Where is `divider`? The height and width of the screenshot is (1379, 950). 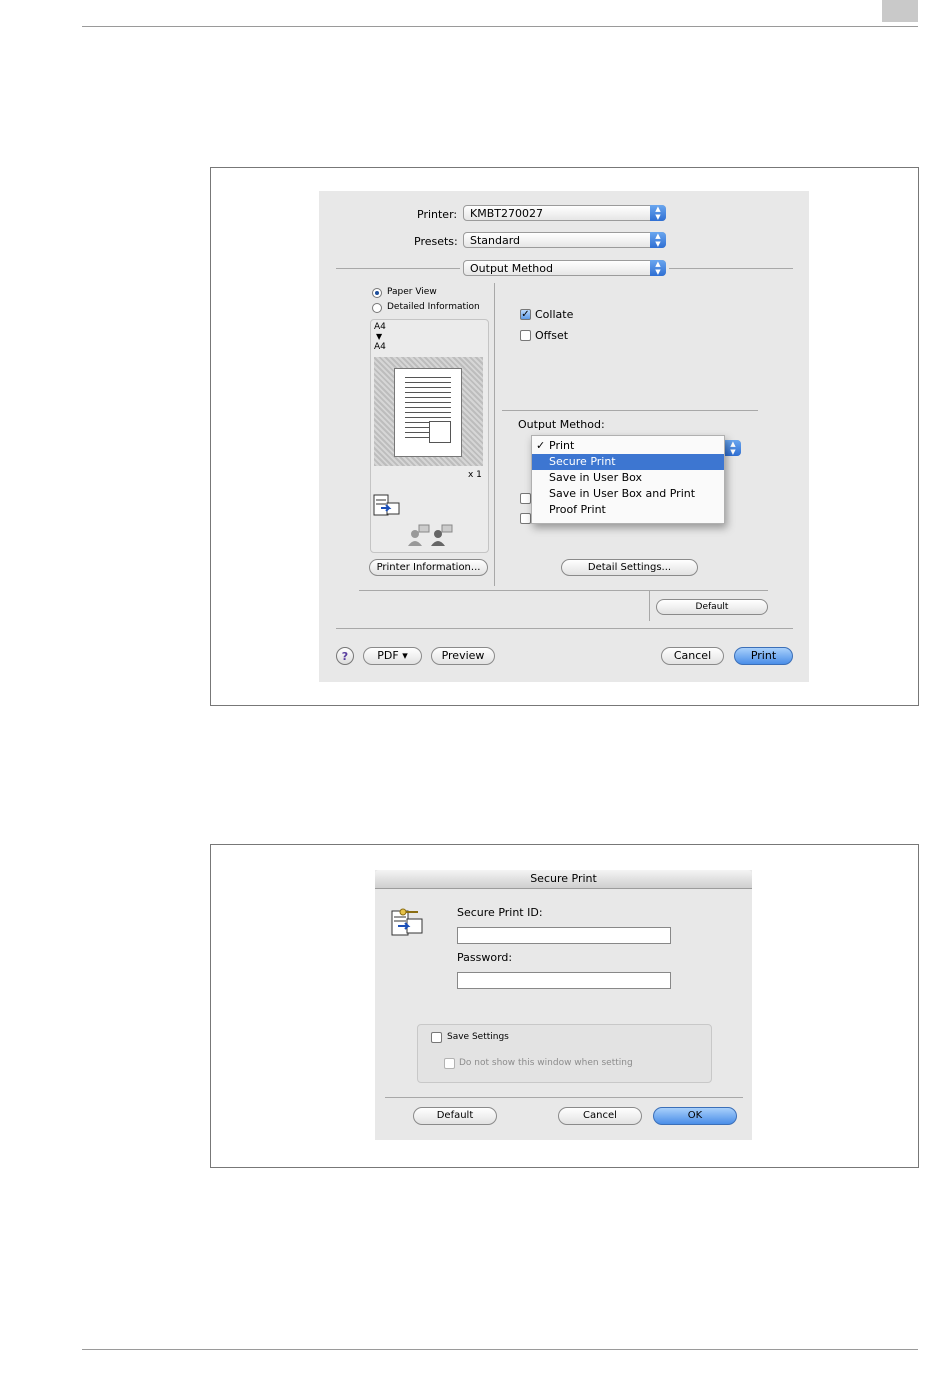
divider is located at coordinates (649, 606).